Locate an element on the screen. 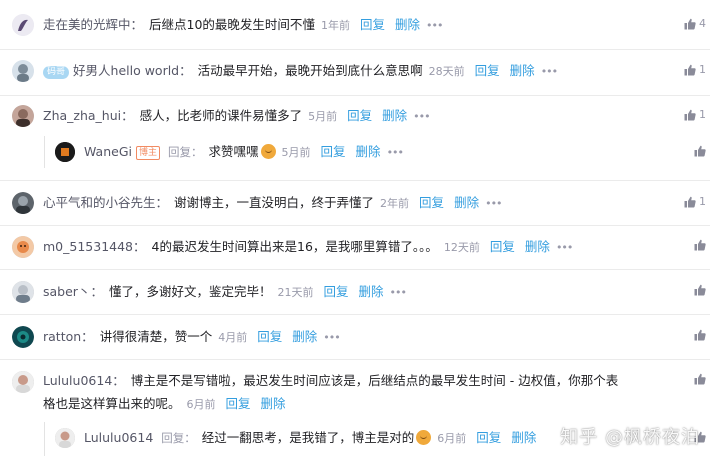  comment-text: 4的最迟发生时间算出来是16，是我哪里算错了。。。 is located at coordinates (294, 246).